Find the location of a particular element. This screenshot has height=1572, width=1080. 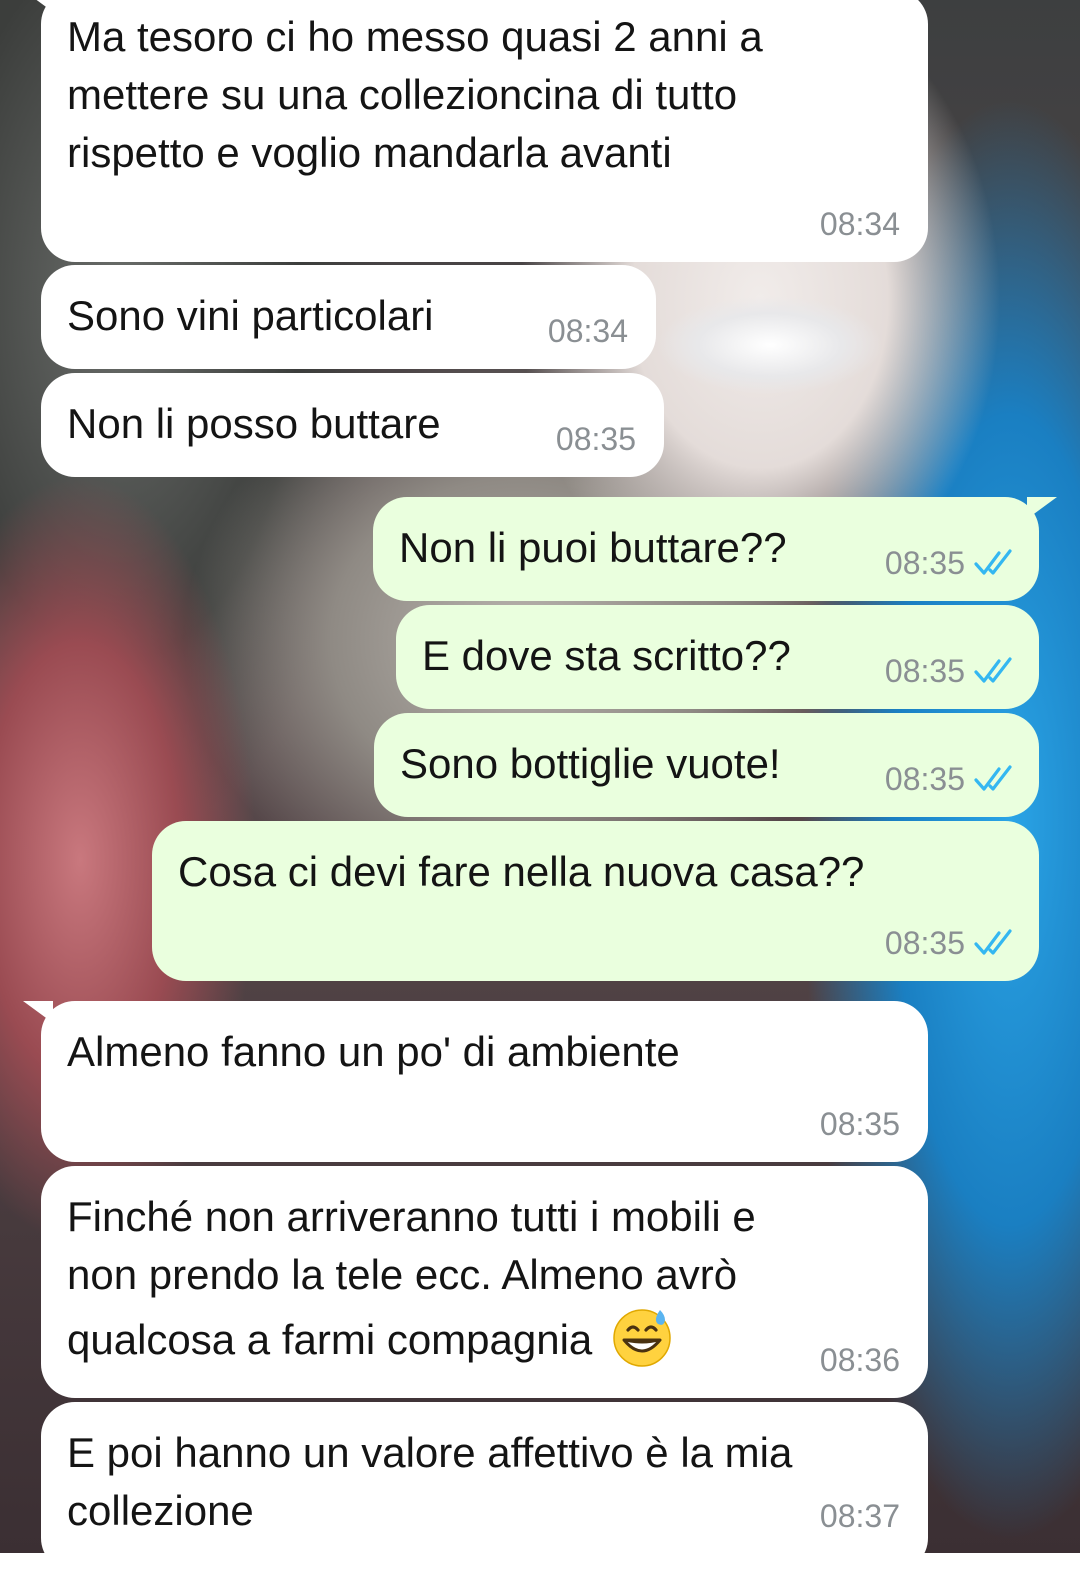

message-meta: 08:37 is located at coordinates (860, 1516).